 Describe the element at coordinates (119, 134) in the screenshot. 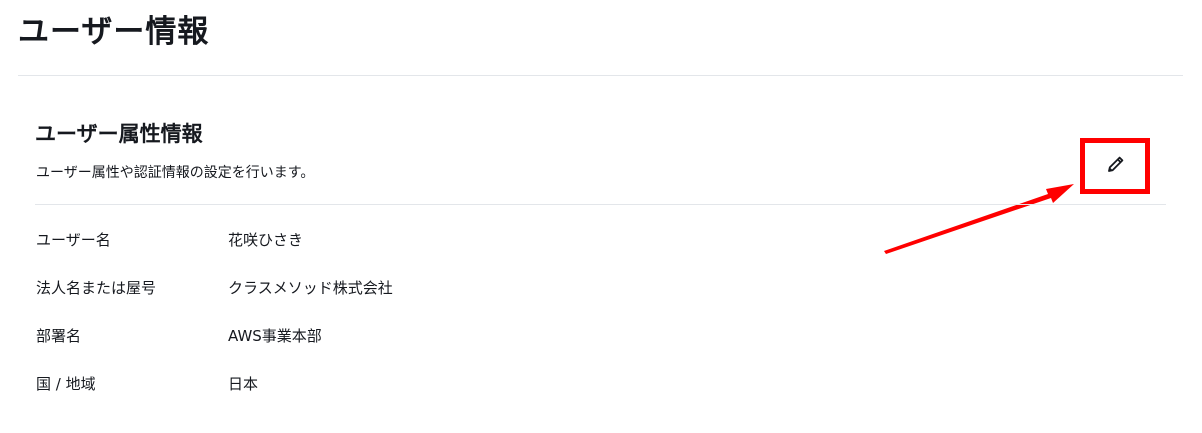

I see `section-title: ユーザー属性情報` at that location.